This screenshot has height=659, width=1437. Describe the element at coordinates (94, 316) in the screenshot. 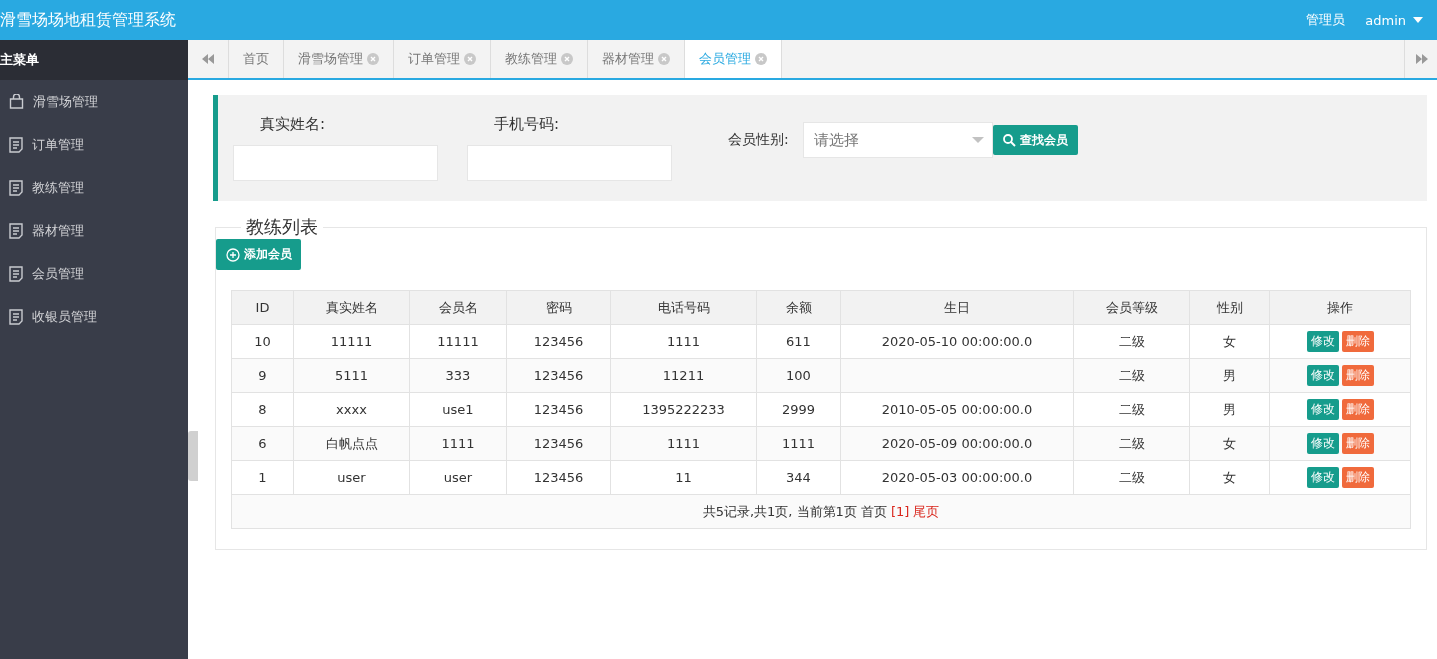

I see `sidebar-item: 收银员管理` at that location.